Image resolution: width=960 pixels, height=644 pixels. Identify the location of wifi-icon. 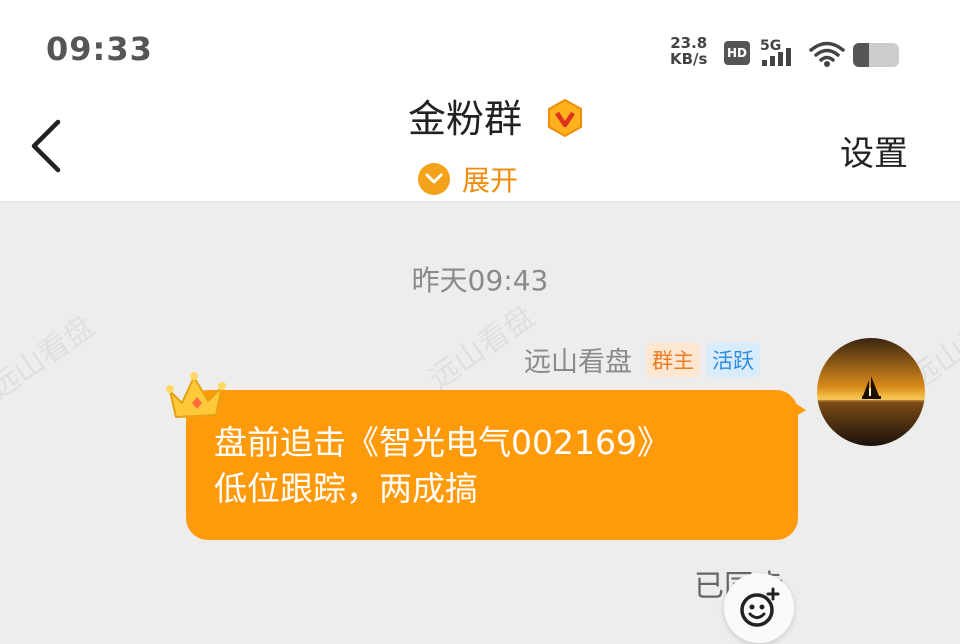
(827, 54).